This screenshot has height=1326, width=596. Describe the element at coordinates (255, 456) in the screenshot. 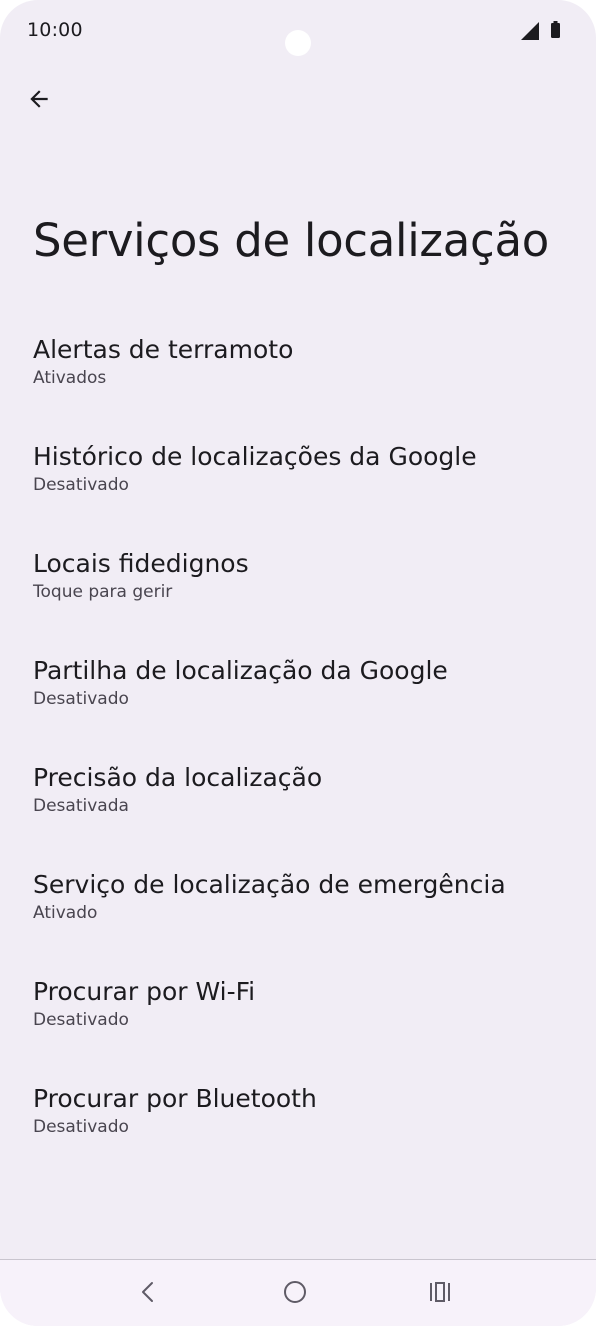

I see `list-item-title: Histórico de localizações da Google` at that location.